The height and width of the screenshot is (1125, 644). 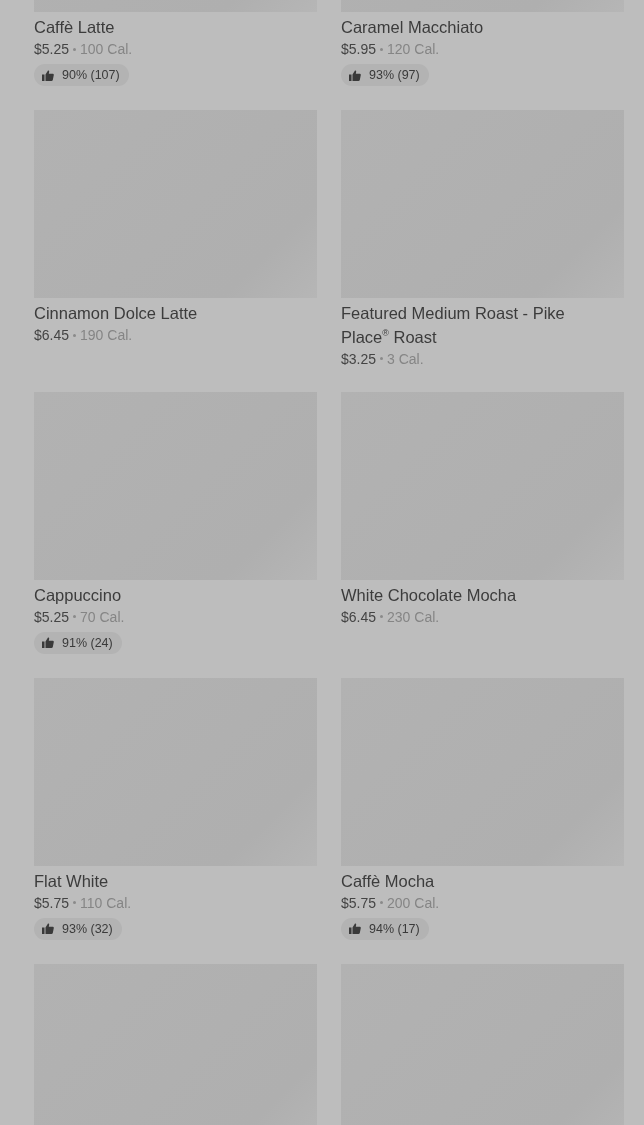 What do you see at coordinates (413, 902) in the screenshot?
I see `calories: 200 Cal.` at bounding box center [413, 902].